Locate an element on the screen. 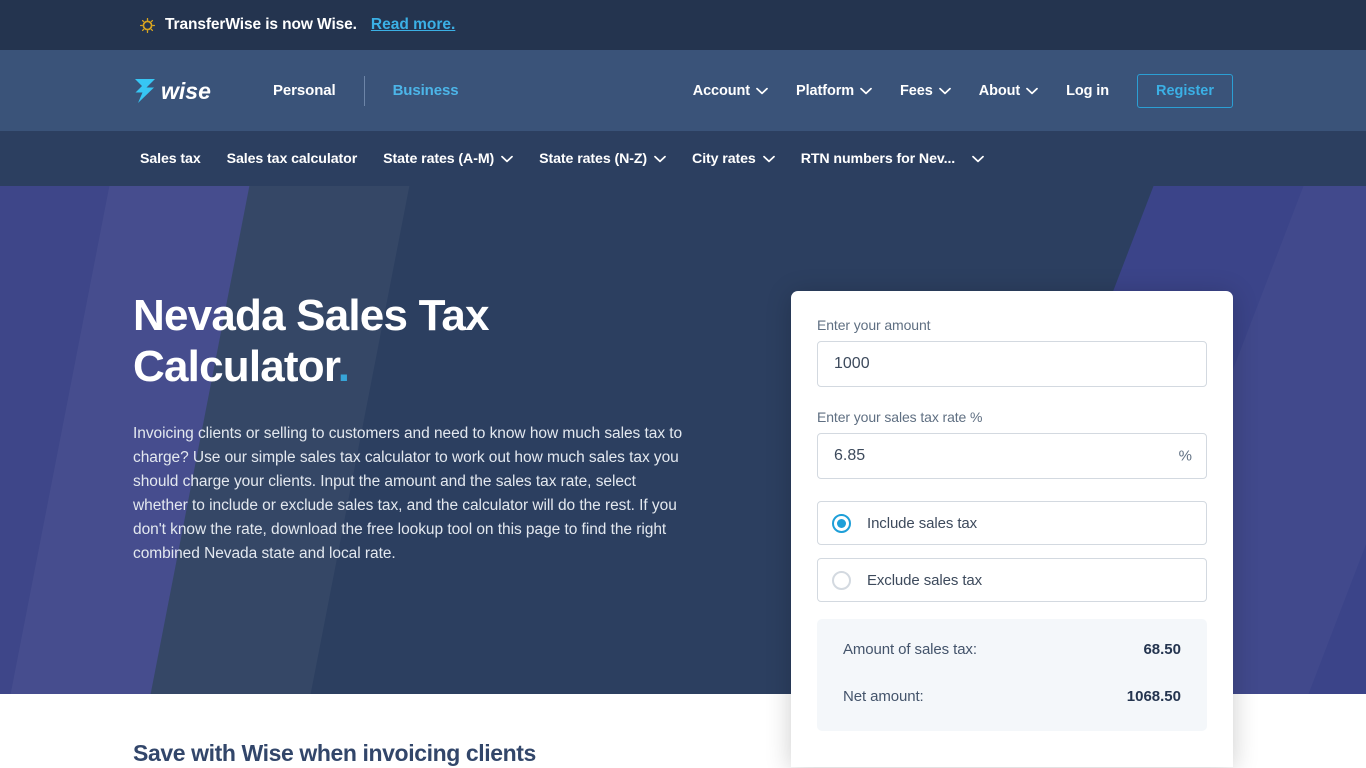 The width and height of the screenshot is (1366, 768). nav-item-fees: Fees is located at coordinates (925, 91).